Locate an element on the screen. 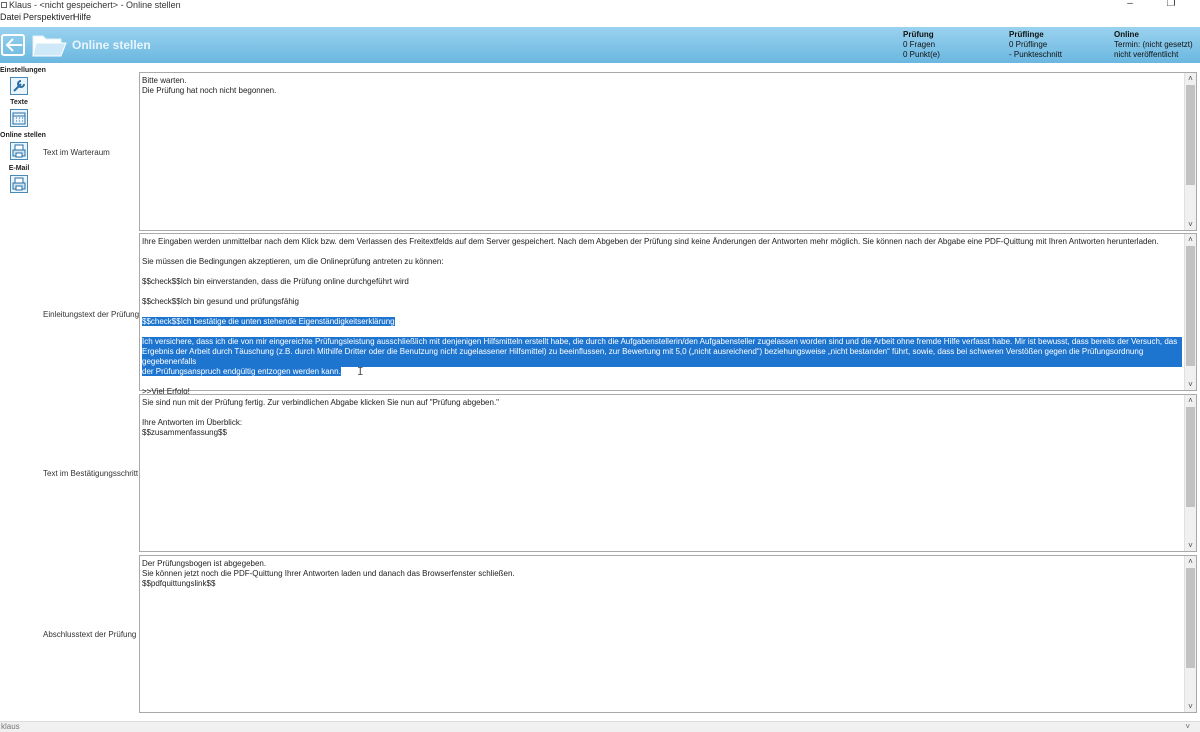  minimize-button: – is located at coordinates (1130, 4).